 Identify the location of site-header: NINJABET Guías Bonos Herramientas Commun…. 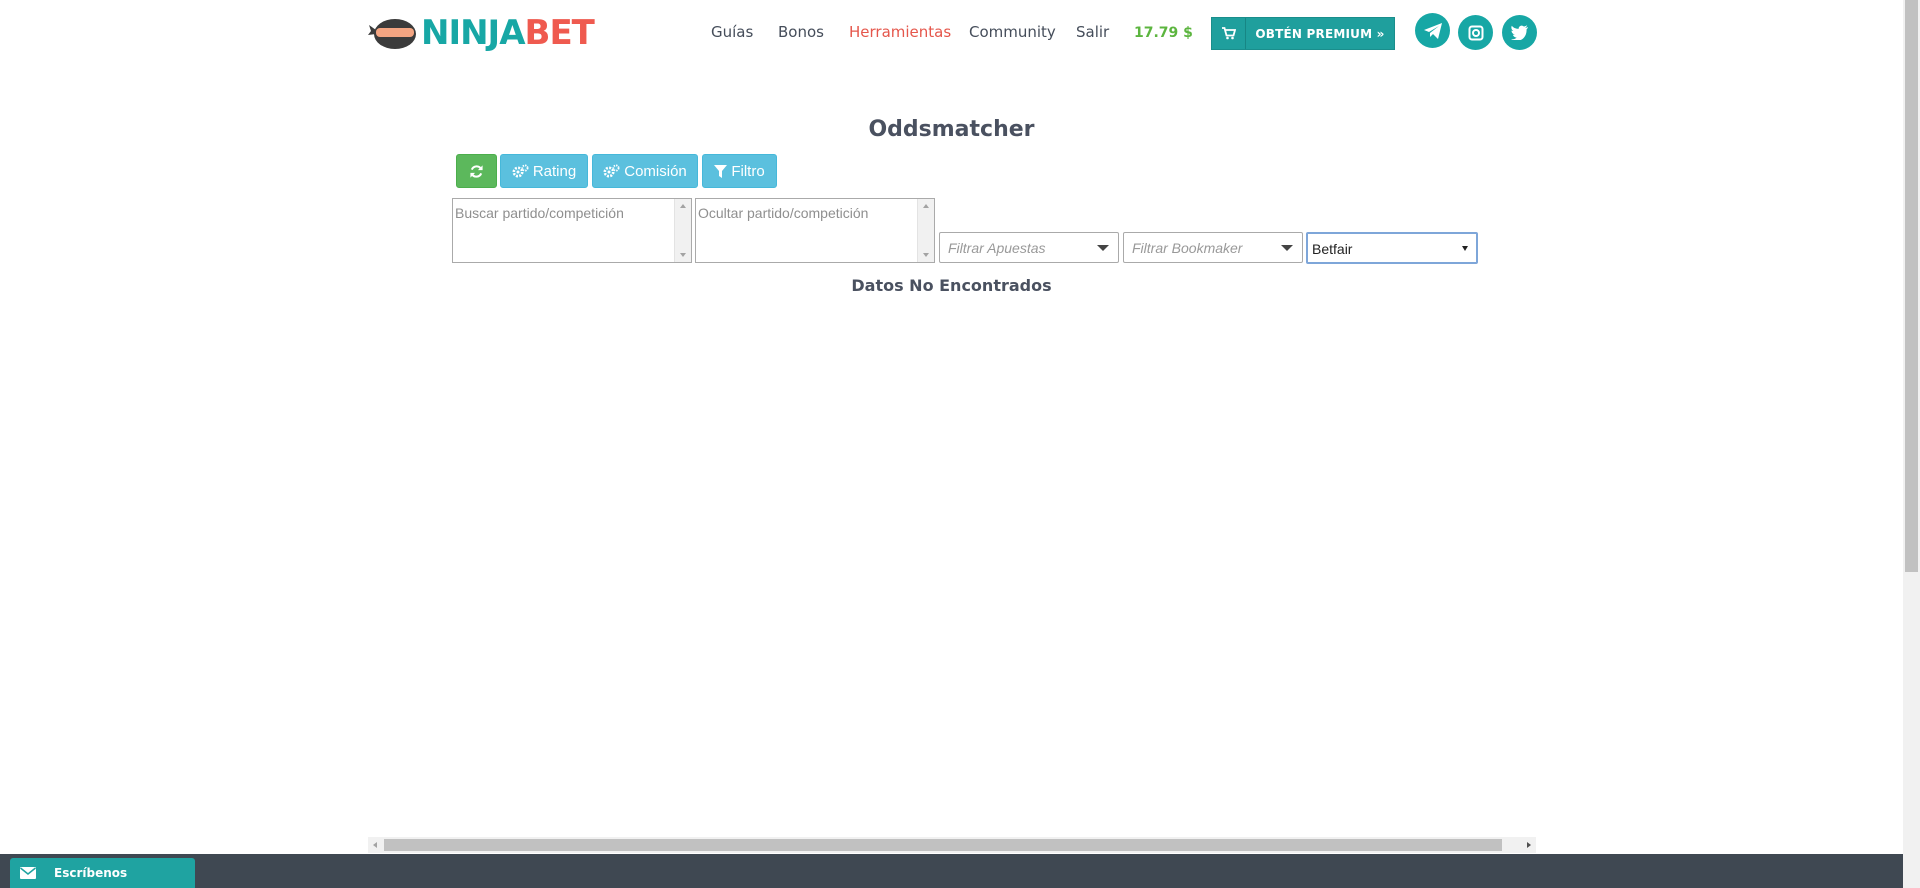
(950, 33).